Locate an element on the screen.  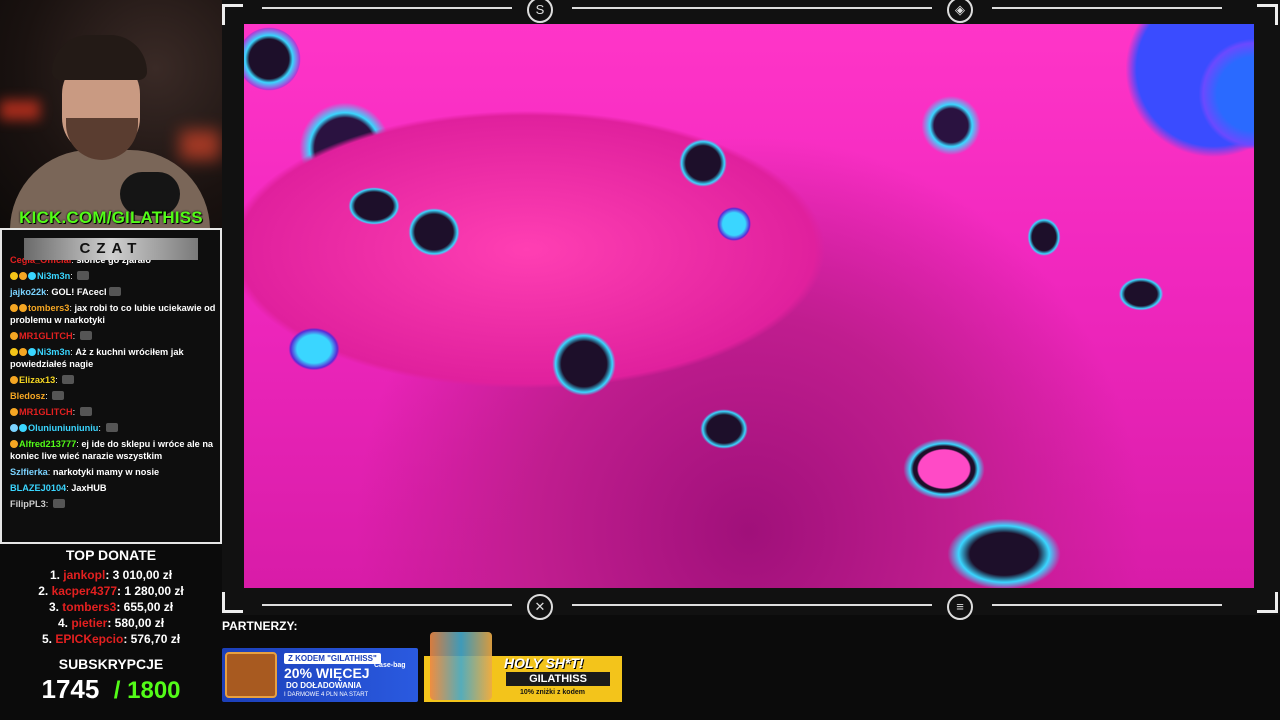
chat-message: jajko22k: GOL! FAcecl is located at coordinates (113, 292).